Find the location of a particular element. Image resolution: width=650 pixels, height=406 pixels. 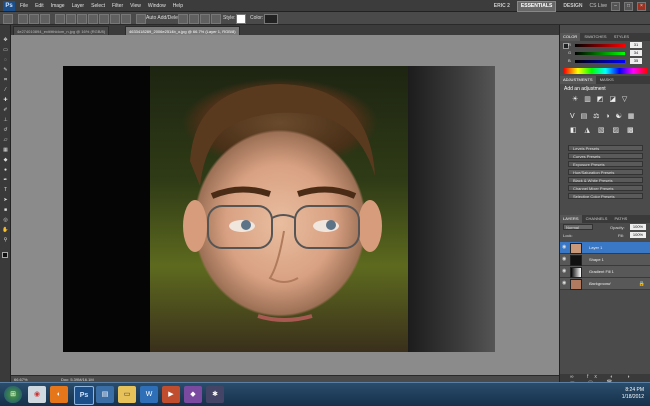

menu-edit: Edit is located at coordinates (39, 6).